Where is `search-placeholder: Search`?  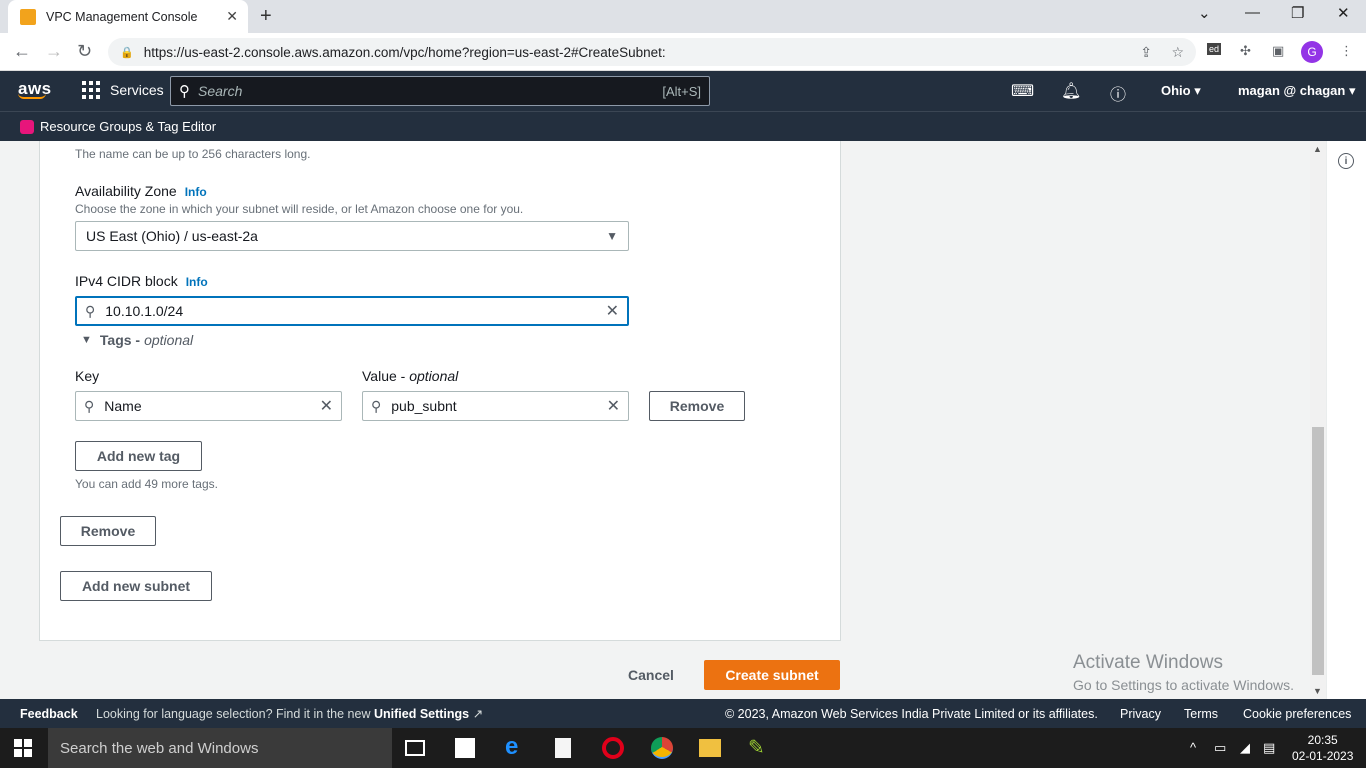
search-placeholder: Search is located at coordinates (220, 91).